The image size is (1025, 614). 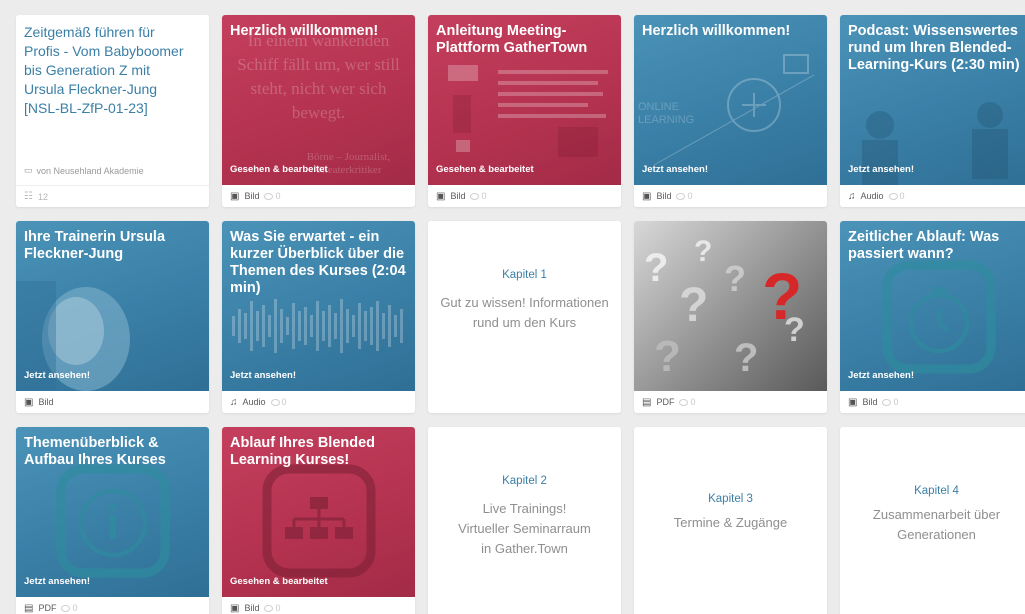 What do you see at coordinates (936, 491) in the screenshot?
I see `chapter-number: Kapitel 4` at bounding box center [936, 491].